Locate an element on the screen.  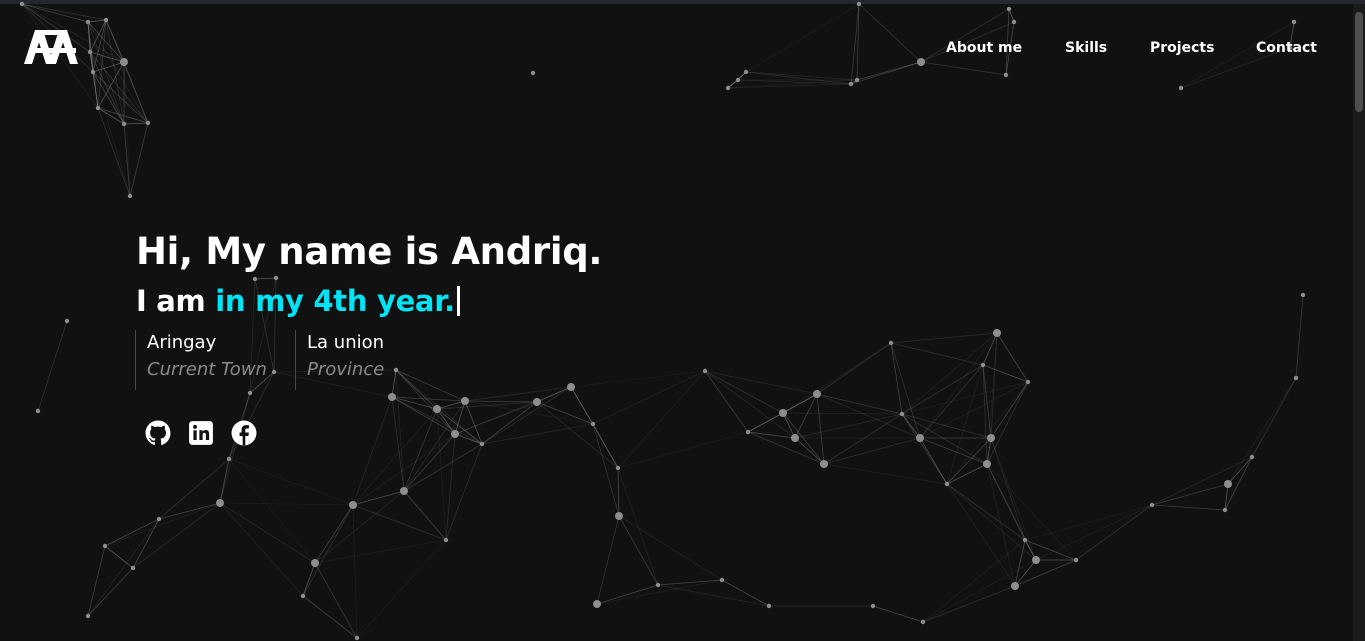
province-value: La union is located at coordinates (346, 342).